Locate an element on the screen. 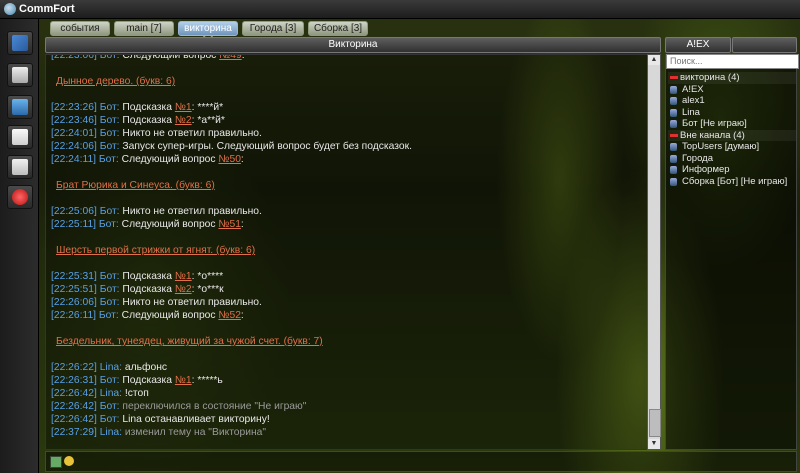 The height and width of the screenshot is (473, 800). user-group: Вне канала (4) is located at coordinates (732, 135).